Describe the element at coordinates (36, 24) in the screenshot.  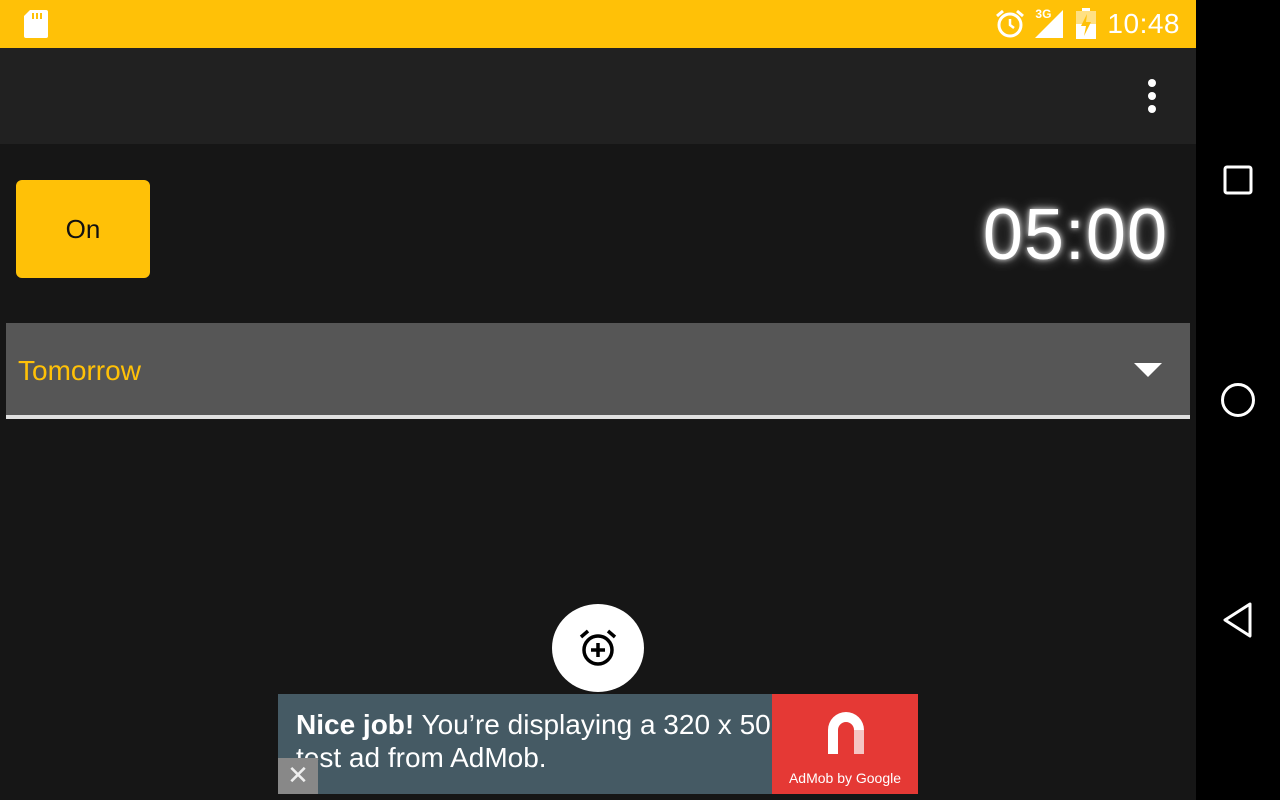
I see `sd-card-icon` at that location.